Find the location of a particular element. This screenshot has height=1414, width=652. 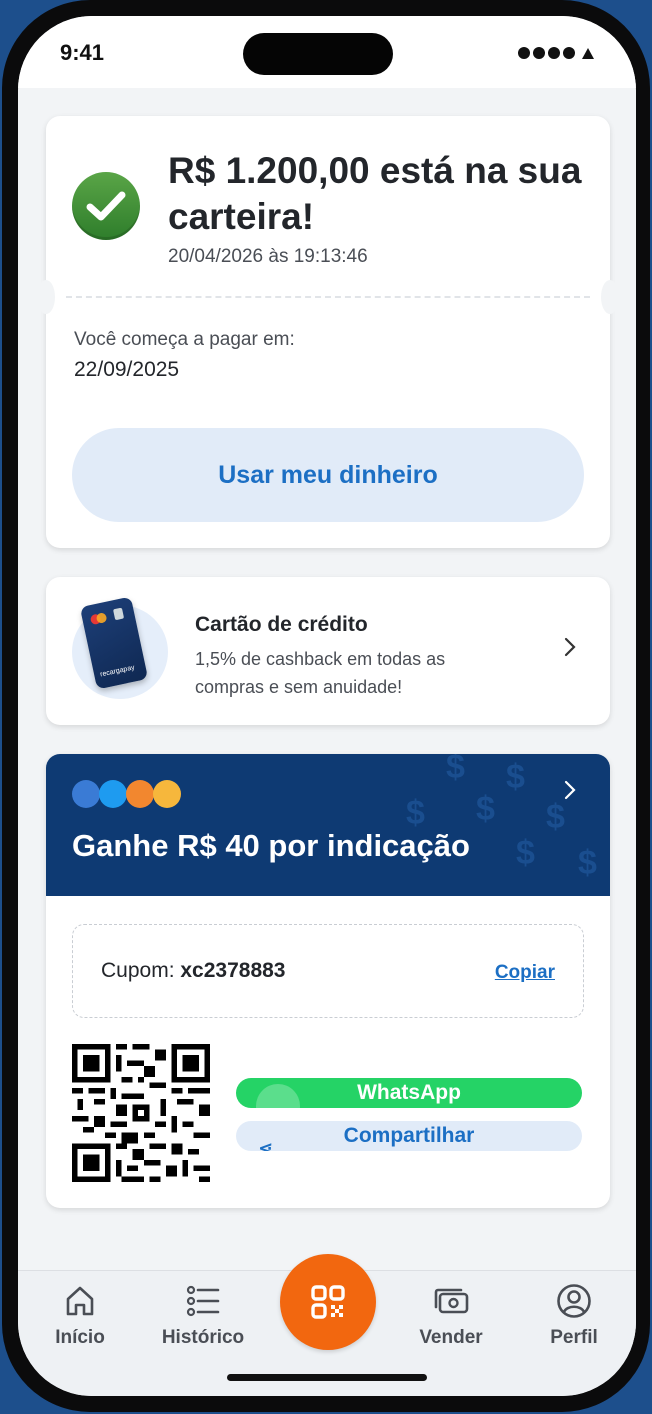

qr-code-icon is located at coordinates (328, 1302).